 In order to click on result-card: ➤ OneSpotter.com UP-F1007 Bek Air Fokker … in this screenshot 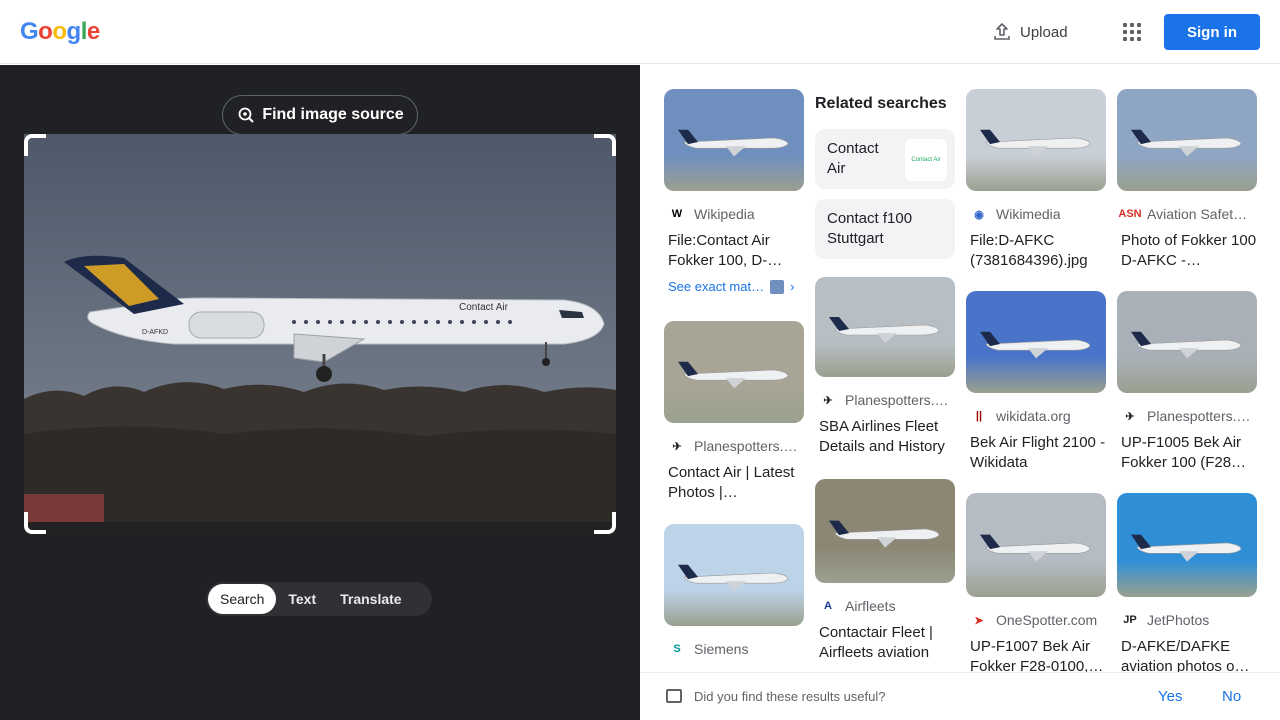, I will do `click(1036, 582)`.